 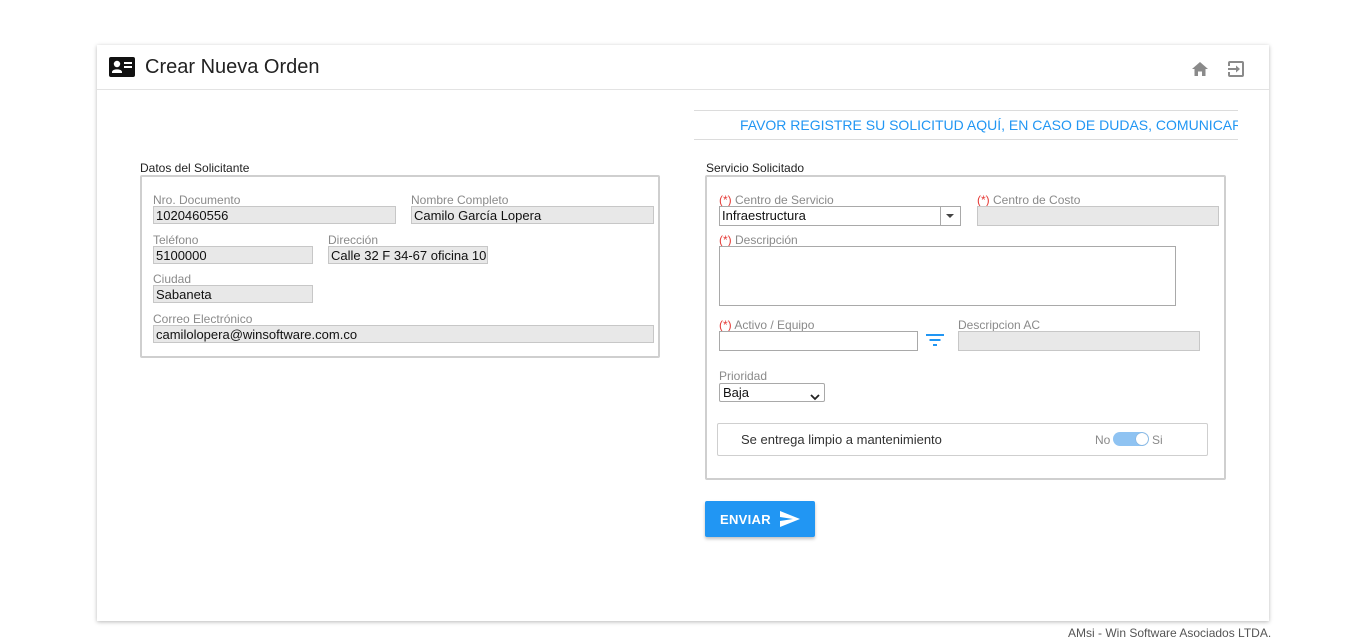 I want to click on limpio-label: Se entrega limpio a mantenimiento, so click(x=841, y=439).